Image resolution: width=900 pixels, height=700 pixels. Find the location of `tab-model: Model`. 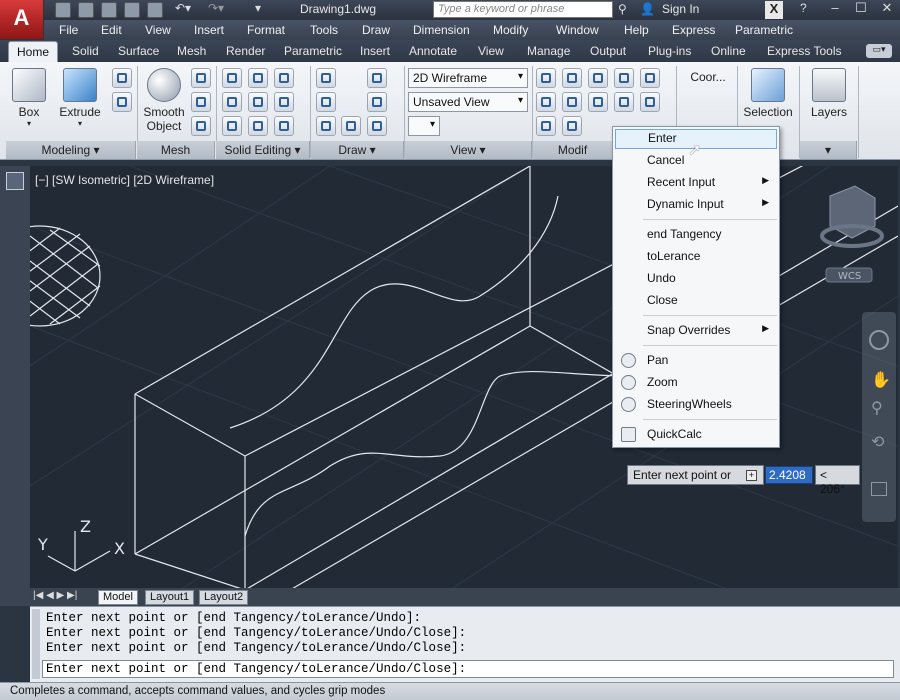

tab-model: Model is located at coordinates (118, 597).